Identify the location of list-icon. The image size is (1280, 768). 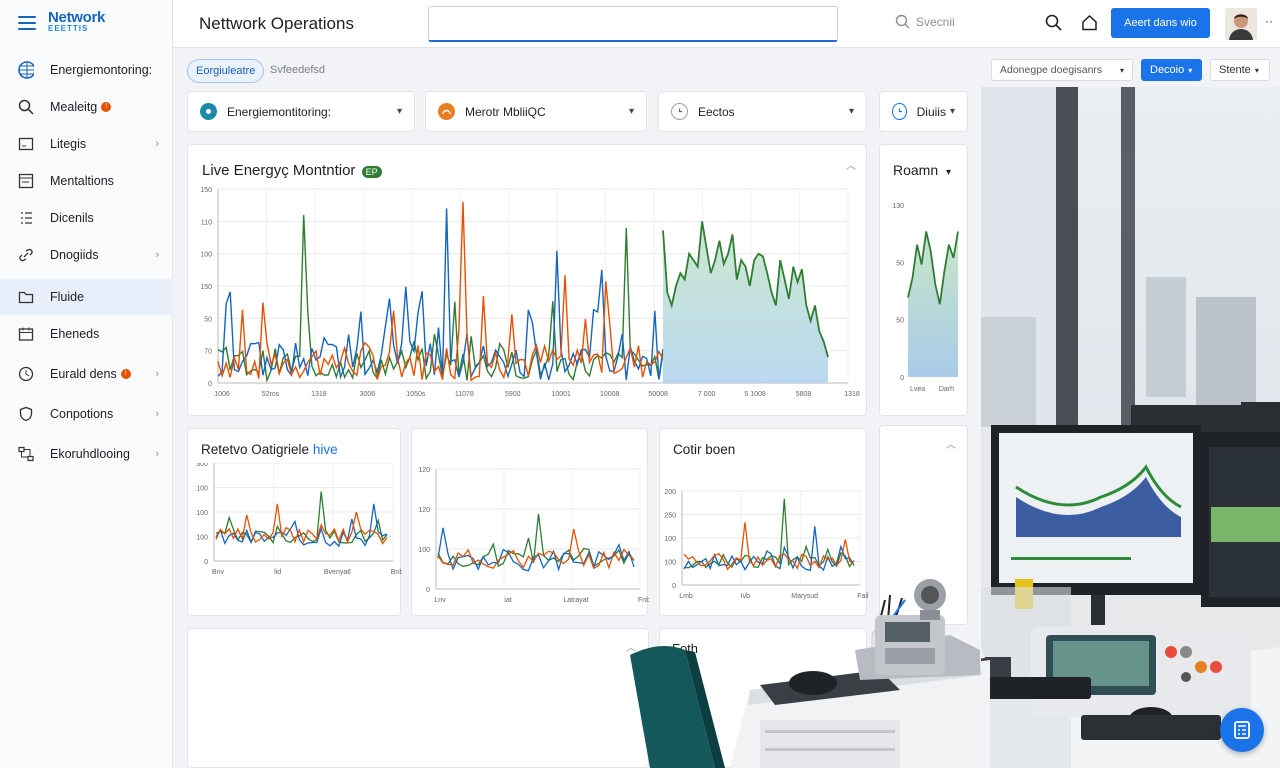
(26, 218).